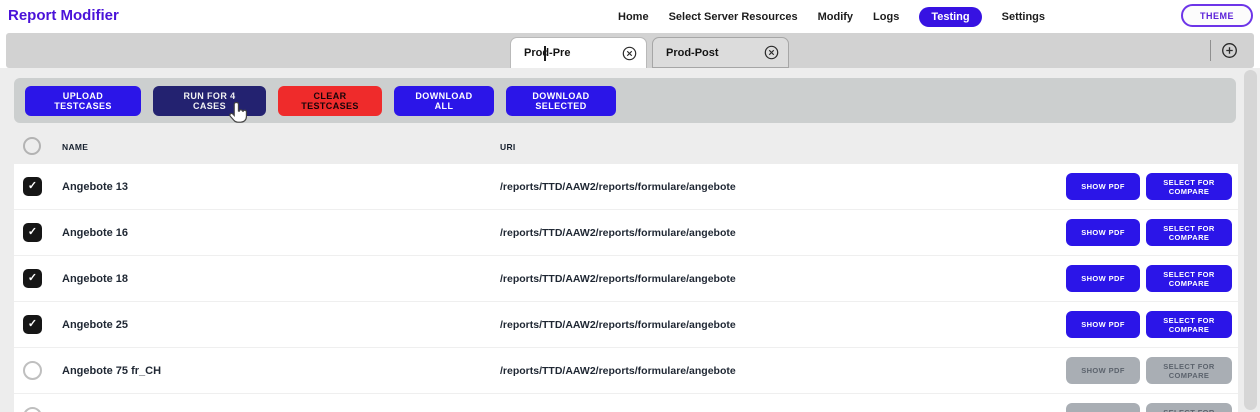 The width and height of the screenshot is (1260, 412). I want to click on tab-actions, so click(1224, 50).